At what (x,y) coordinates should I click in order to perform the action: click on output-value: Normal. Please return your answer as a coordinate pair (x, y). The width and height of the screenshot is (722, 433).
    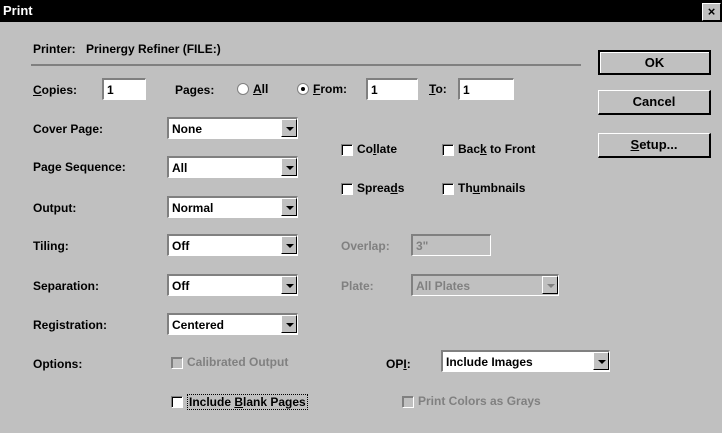
    Looking at the image, I should click on (193, 208).